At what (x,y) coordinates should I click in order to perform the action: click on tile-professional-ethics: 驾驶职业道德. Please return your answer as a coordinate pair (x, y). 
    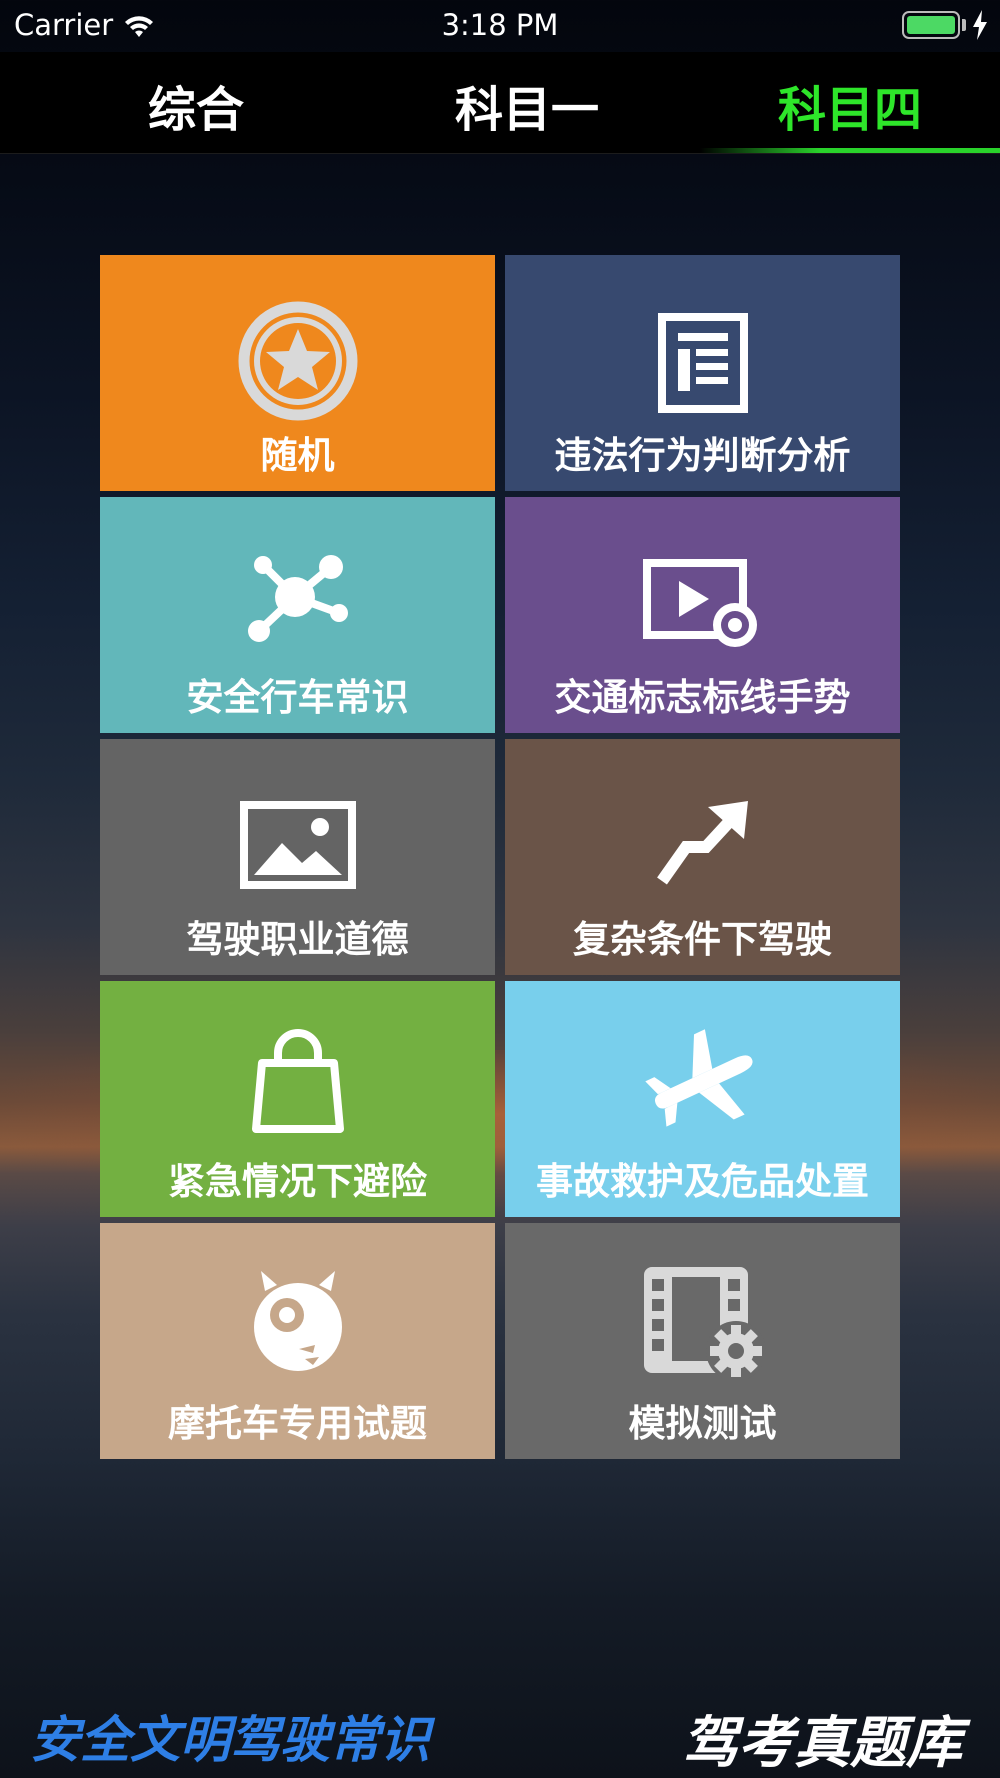
    Looking at the image, I should click on (297, 857).